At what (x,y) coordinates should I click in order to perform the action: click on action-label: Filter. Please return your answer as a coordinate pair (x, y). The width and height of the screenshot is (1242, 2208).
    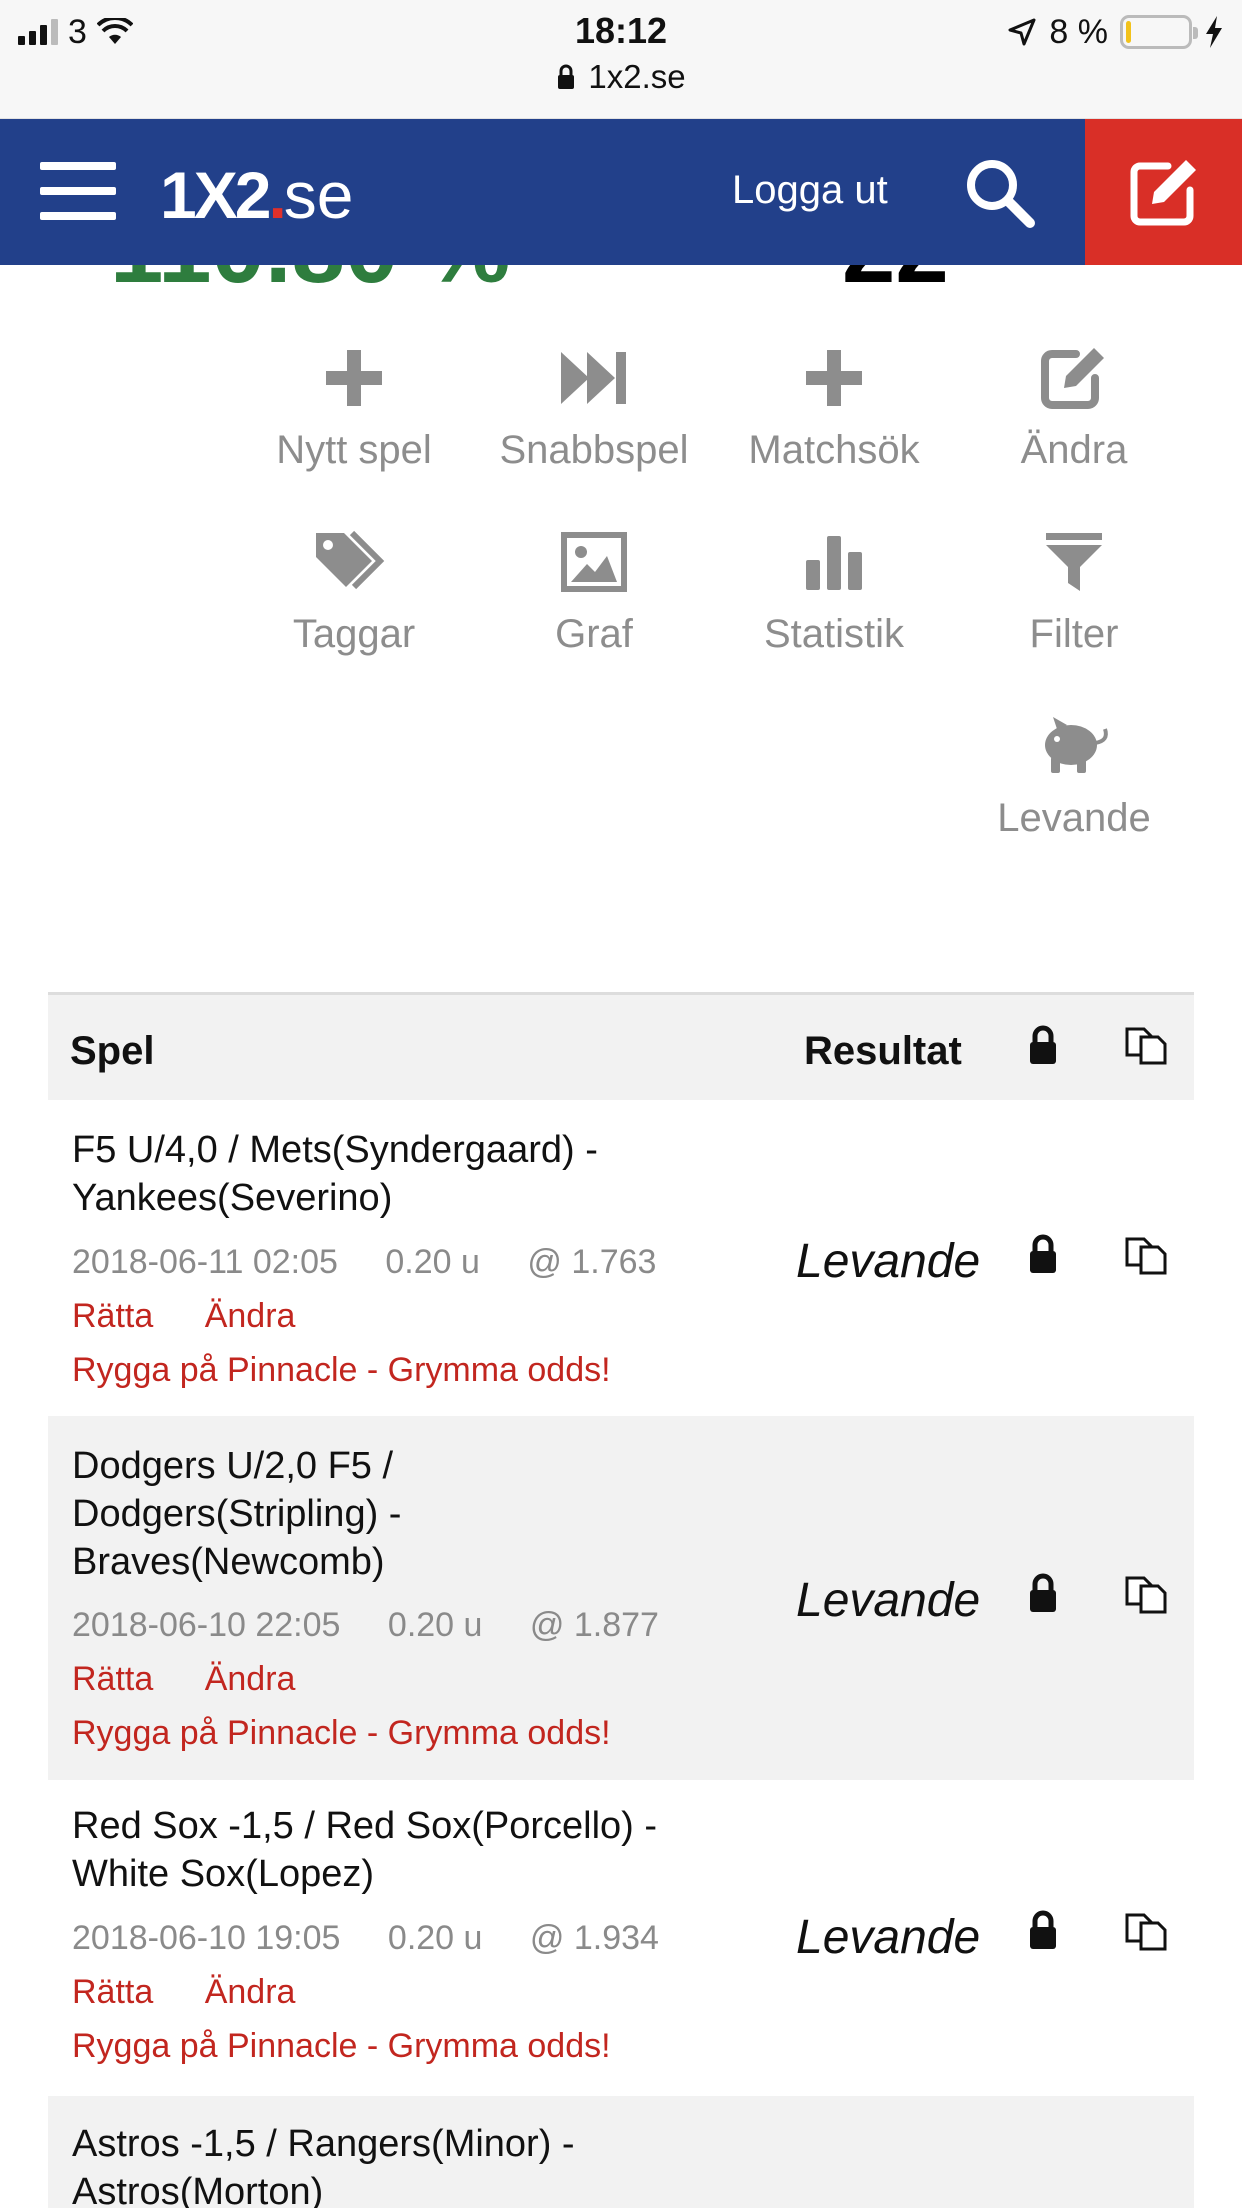
    Looking at the image, I should click on (1074, 634).